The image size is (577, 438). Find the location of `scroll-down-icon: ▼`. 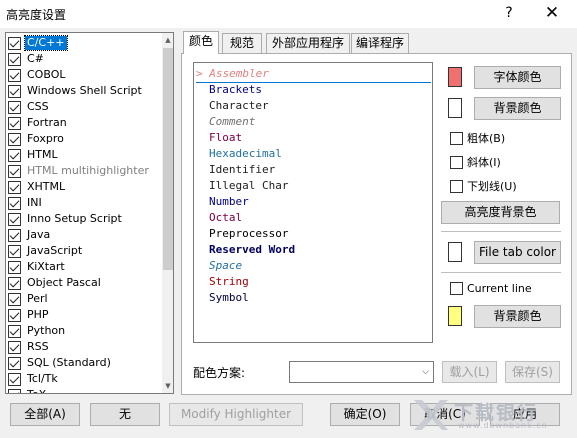

scroll-down-icon: ▼ is located at coordinates (167, 386).